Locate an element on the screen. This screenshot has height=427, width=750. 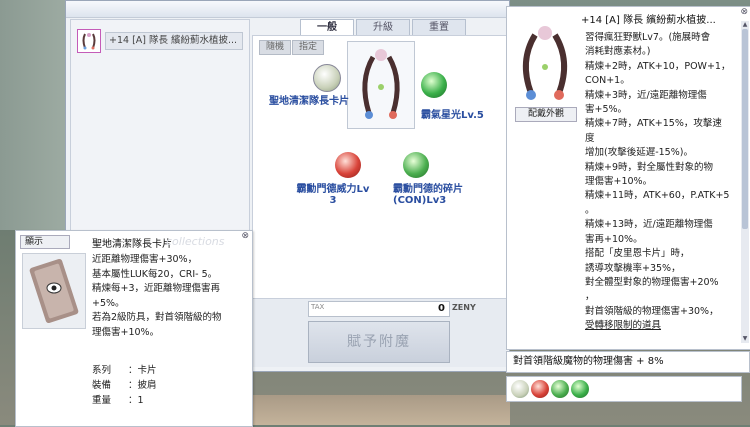
card-meta: 系列 ：卡片 裝備 ：披肩 重量 ：1 is located at coordinates (124, 385).